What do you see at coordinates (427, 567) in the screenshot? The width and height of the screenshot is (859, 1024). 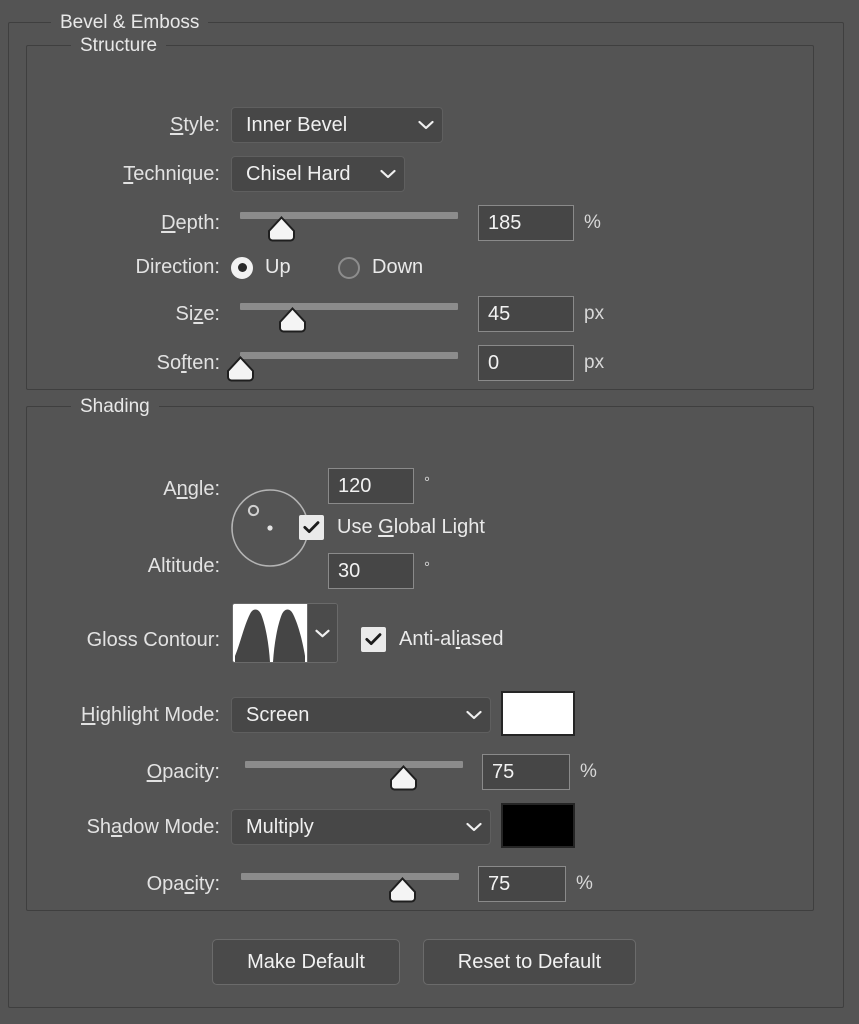 I see `altitude-unit: °` at bounding box center [427, 567].